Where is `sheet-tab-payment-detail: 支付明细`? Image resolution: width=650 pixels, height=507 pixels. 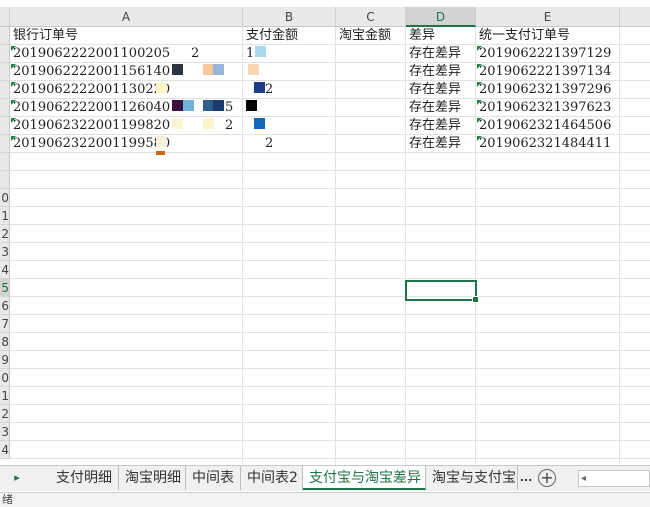 sheet-tab-payment-detail: 支付明细 is located at coordinates (84, 478).